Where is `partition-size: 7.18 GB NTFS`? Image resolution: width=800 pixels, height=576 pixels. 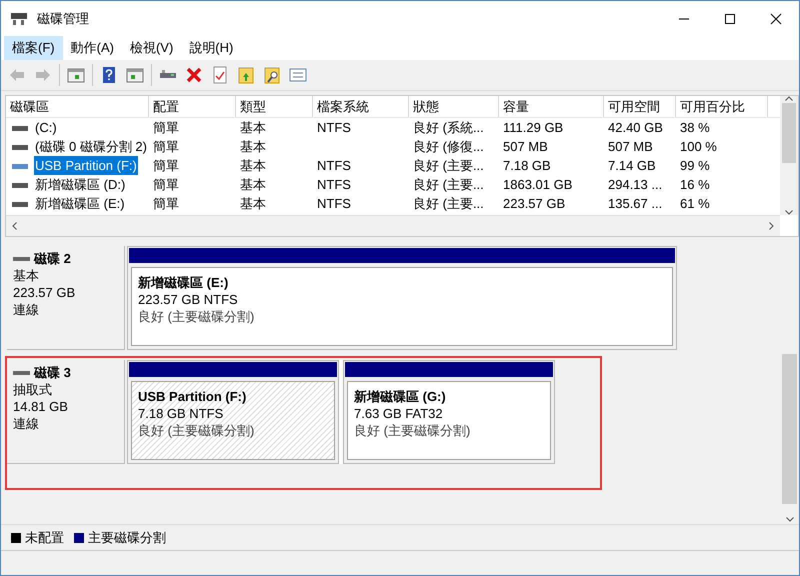 partition-size: 7.18 GB NTFS is located at coordinates (181, 413).